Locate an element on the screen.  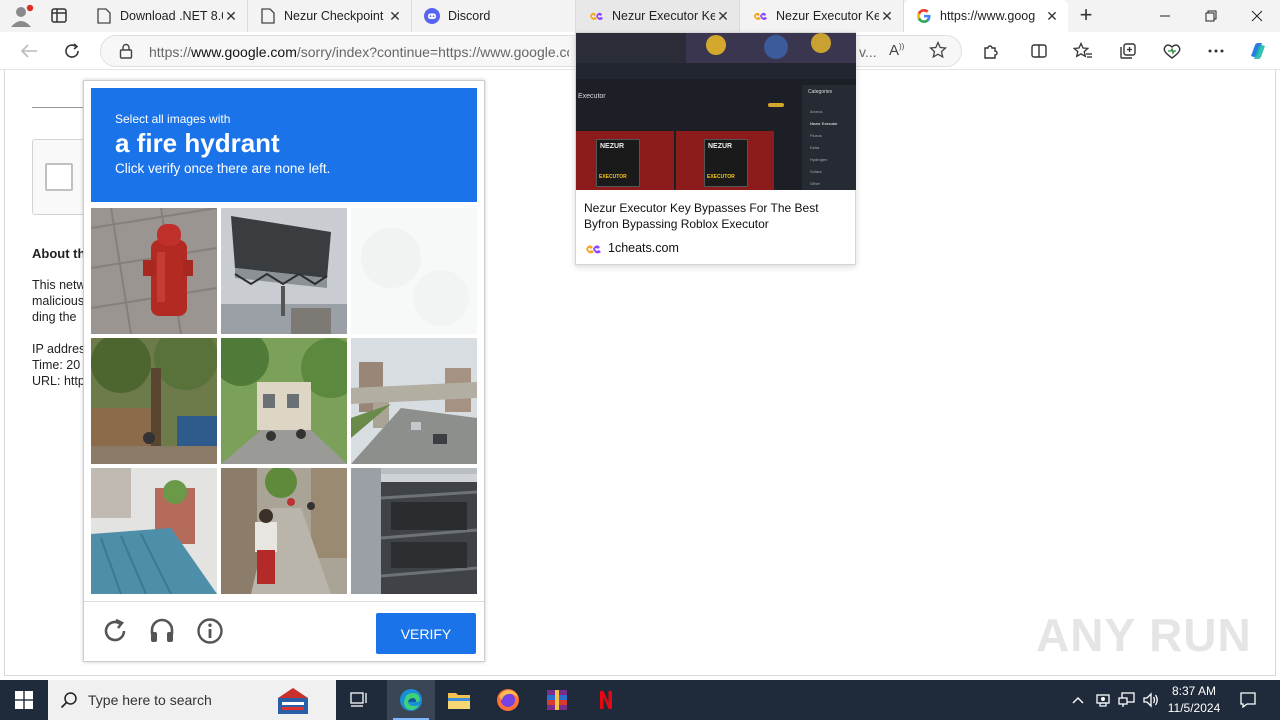
device-icon is located at coordinates (1103, 700).